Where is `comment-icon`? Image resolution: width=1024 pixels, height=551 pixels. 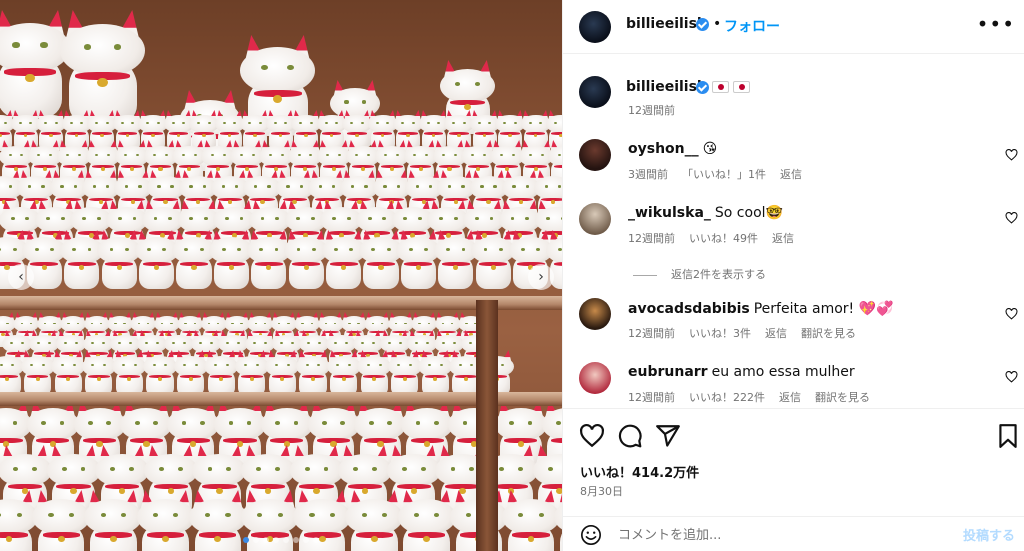
comment-icon is located at coordinates (630, 436).